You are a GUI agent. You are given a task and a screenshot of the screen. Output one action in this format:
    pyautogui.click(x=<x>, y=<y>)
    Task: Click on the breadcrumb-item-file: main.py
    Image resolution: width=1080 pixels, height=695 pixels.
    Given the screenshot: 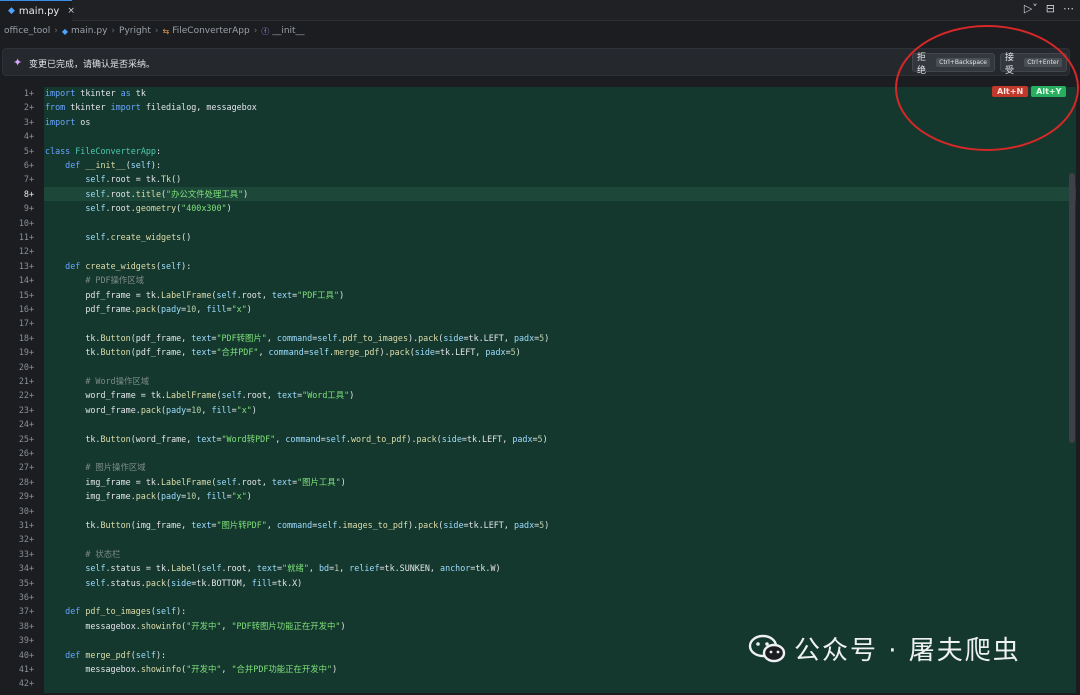 What is the action you would take?
    pyautogui.click(x=89, y=31)
    